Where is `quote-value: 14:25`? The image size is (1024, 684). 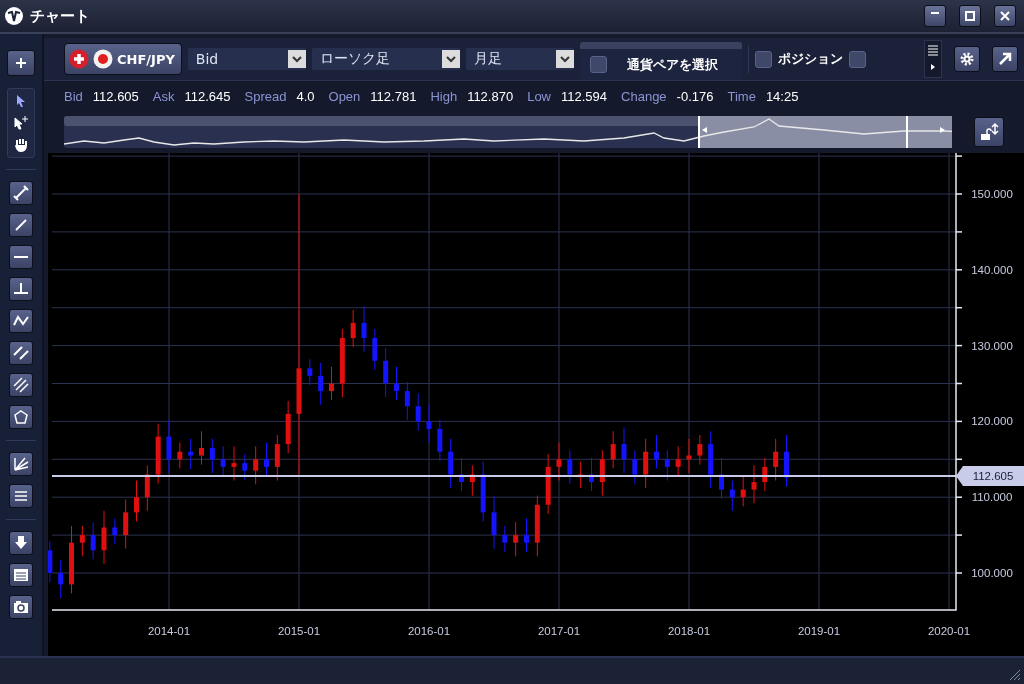
quote-value: 14:25 is located at coordinates (782, 96).